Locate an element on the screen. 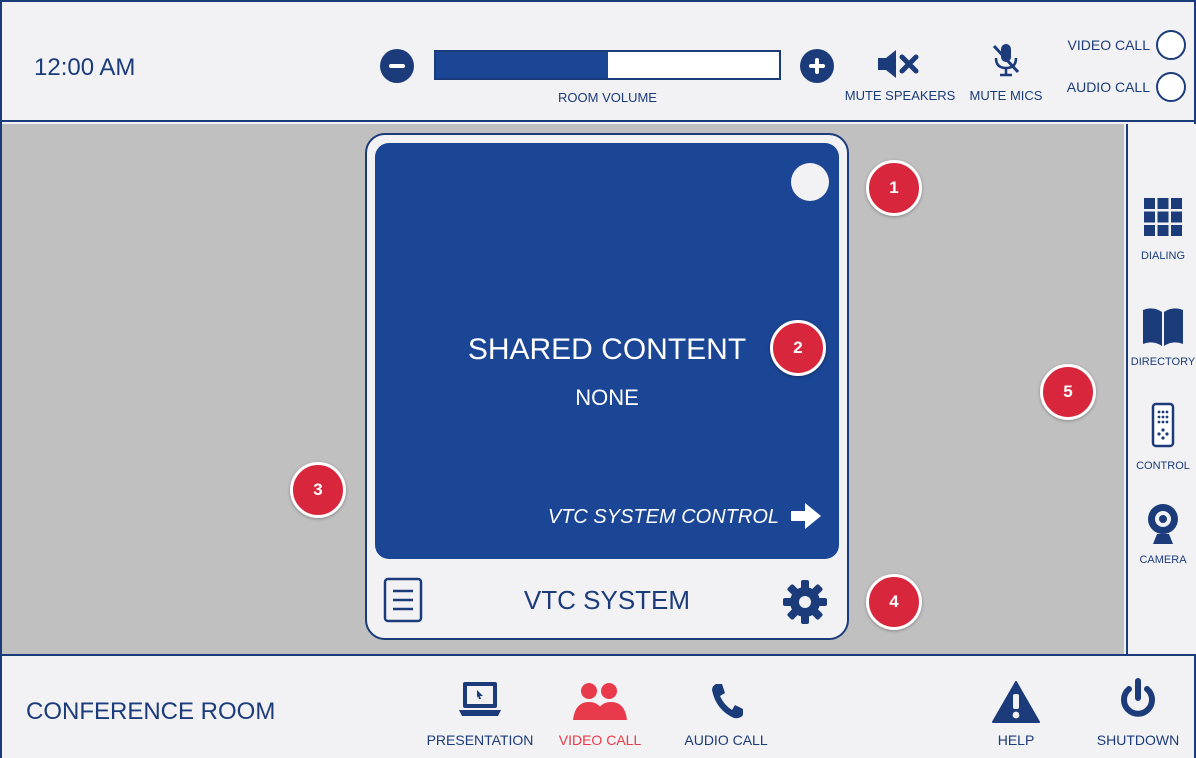  mute-speakers-button: MUTE SPEAKERS is located at coordinates (900, 75).